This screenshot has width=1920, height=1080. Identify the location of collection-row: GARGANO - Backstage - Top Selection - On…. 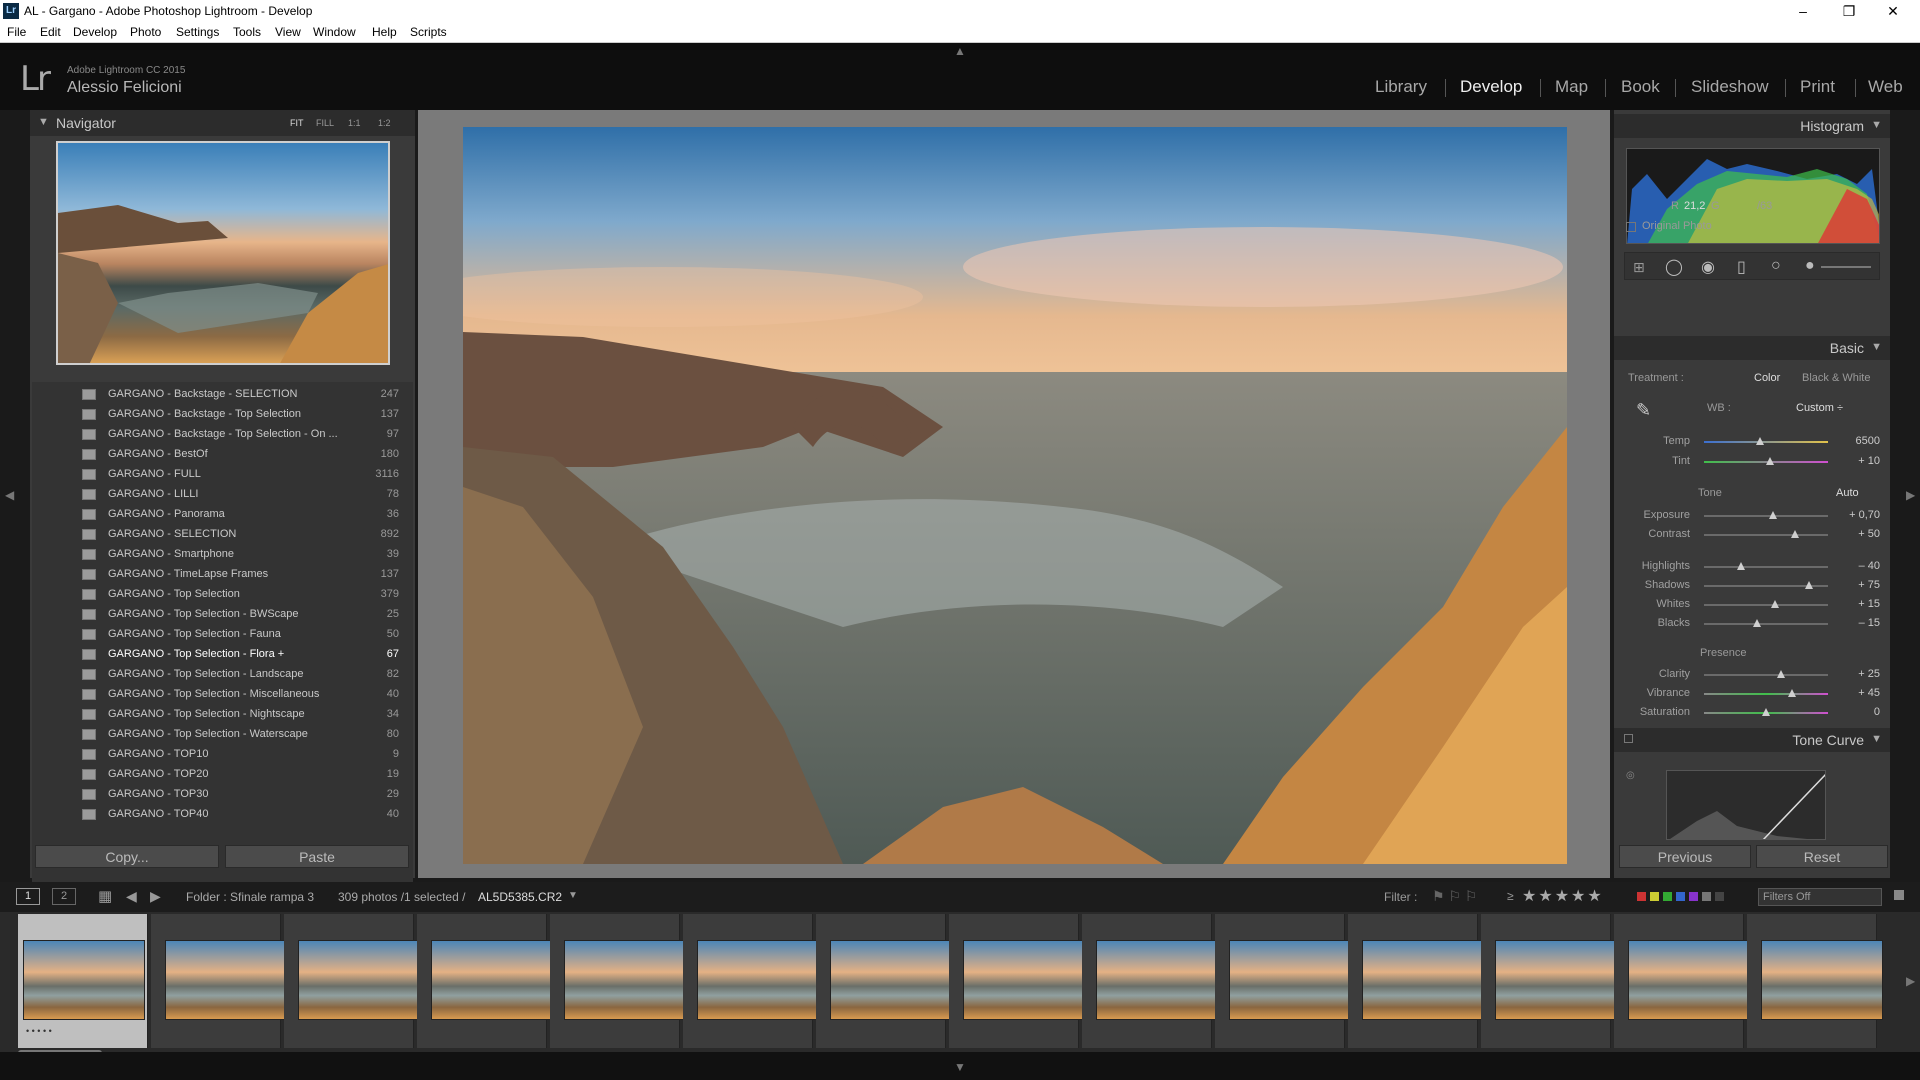
(222, 434).